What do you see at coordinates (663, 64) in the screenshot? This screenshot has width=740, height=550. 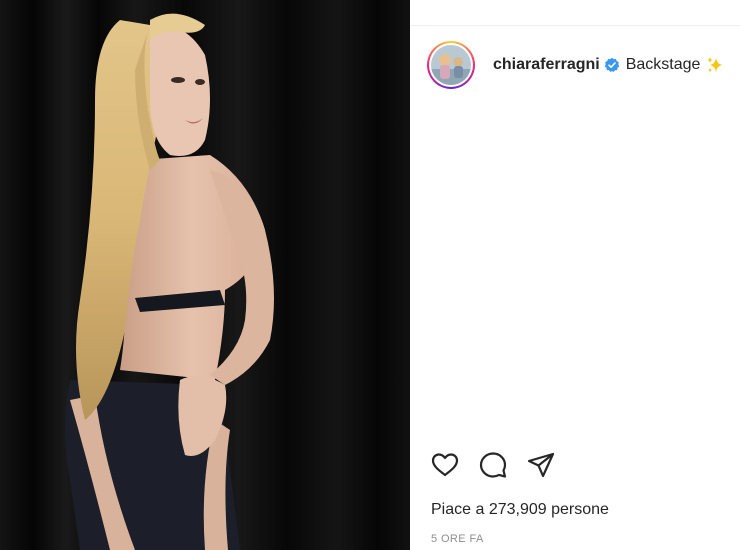 I see `caption-text: Backstage` at bounding box center [663, 64].